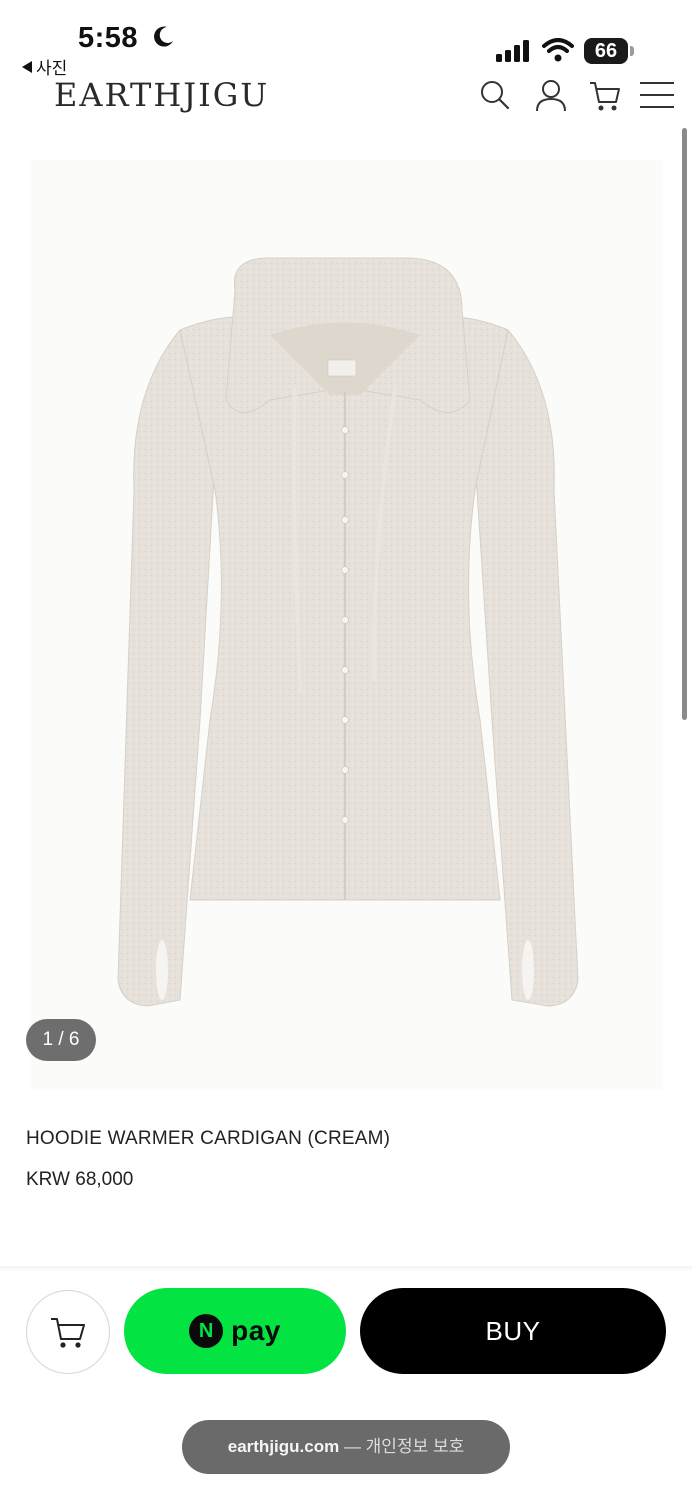  I want to click on bottom-bar-divider, so click(346, 1269).